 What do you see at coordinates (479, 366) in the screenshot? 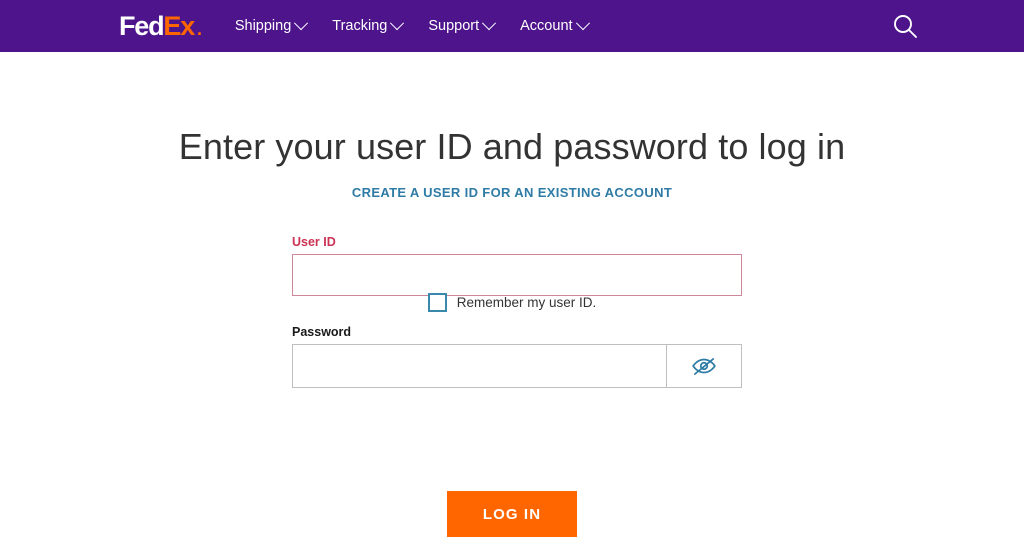
I see `password-input` at bounding box center [479, 366].